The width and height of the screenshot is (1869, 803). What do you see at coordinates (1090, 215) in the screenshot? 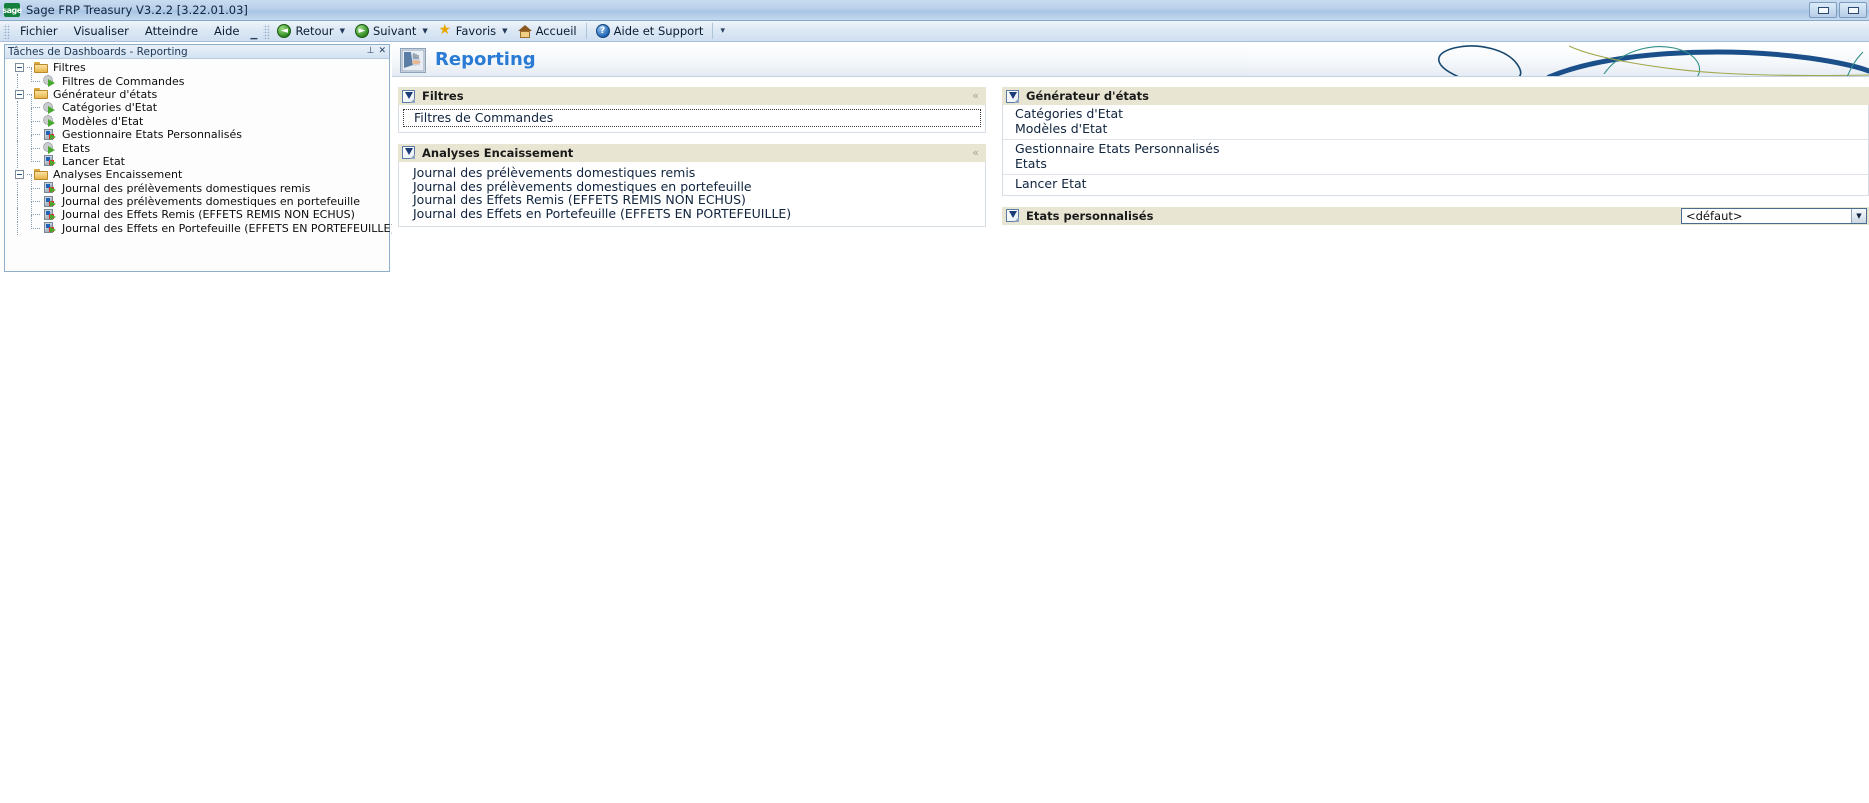
I see `section-etats-personnalises-title: Etats personnalisés` at bounding box center [1090, 215].